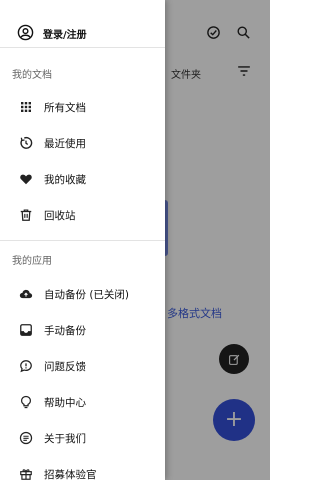  What do you see at coordinates (65, 108) in the screenshot?
I see `menu-item-label: 所有文档` at bounding box center [65, 108].